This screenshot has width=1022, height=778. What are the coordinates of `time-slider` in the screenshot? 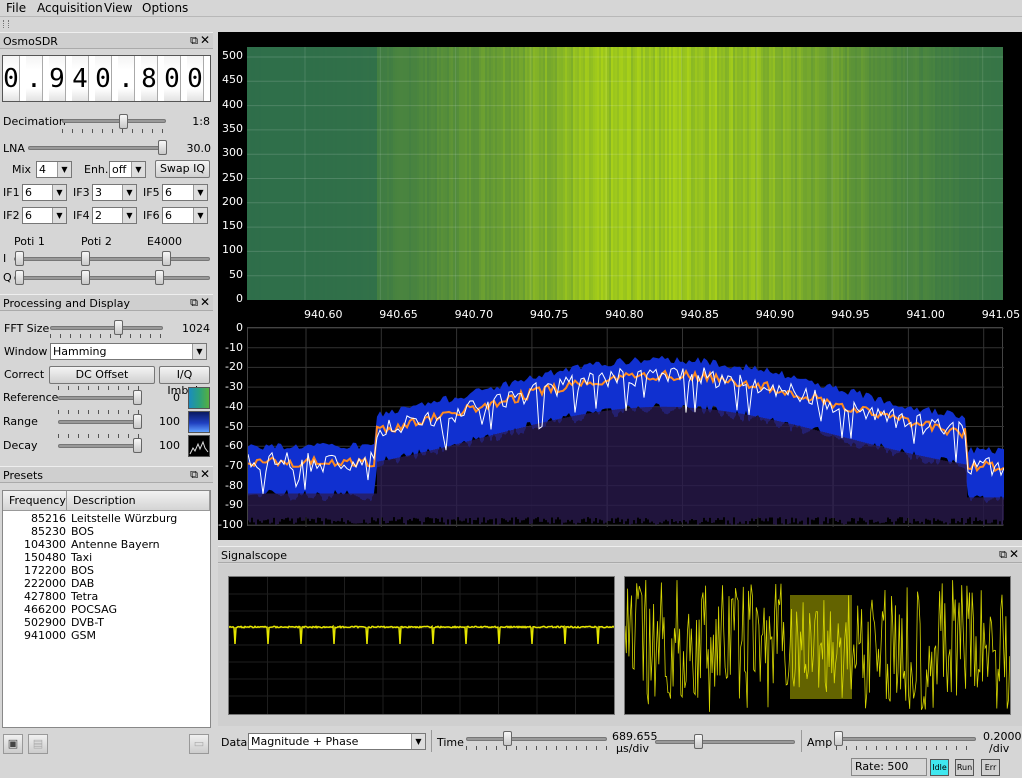 It's located at (536, 739).